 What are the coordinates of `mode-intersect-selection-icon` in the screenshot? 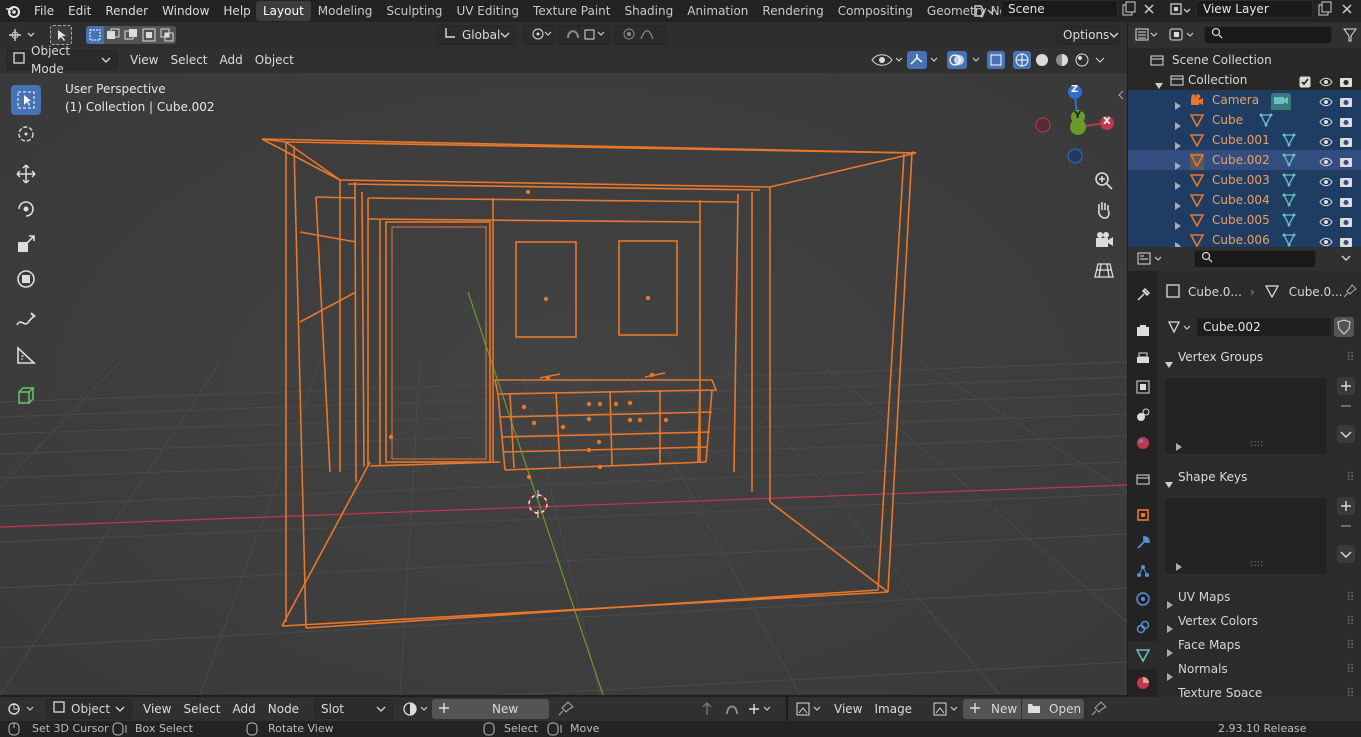 It's located at (167, 35).